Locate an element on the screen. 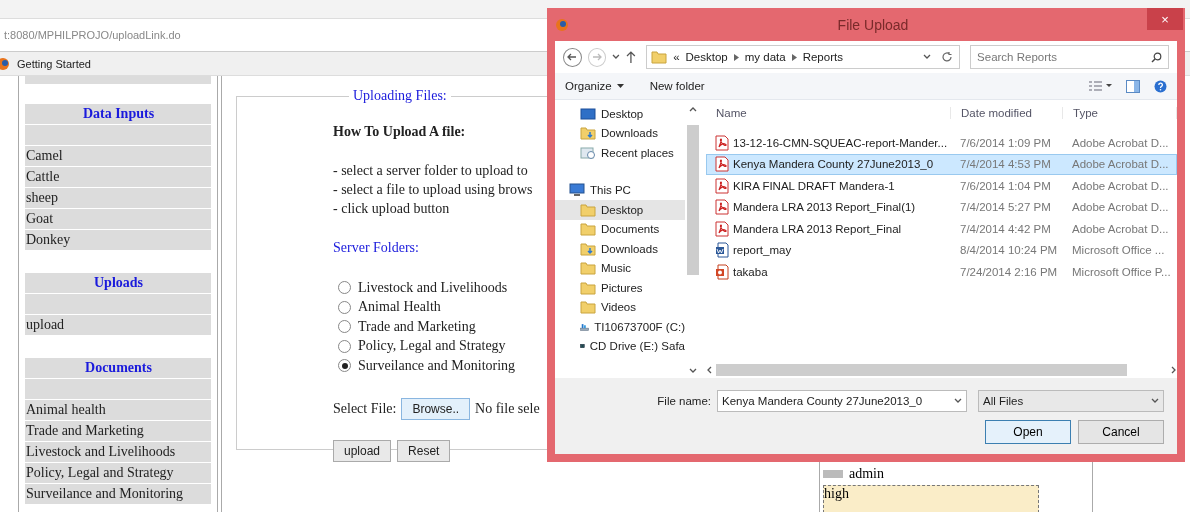  sidebar-heading: Uploads is located at coordinates (118, 283).